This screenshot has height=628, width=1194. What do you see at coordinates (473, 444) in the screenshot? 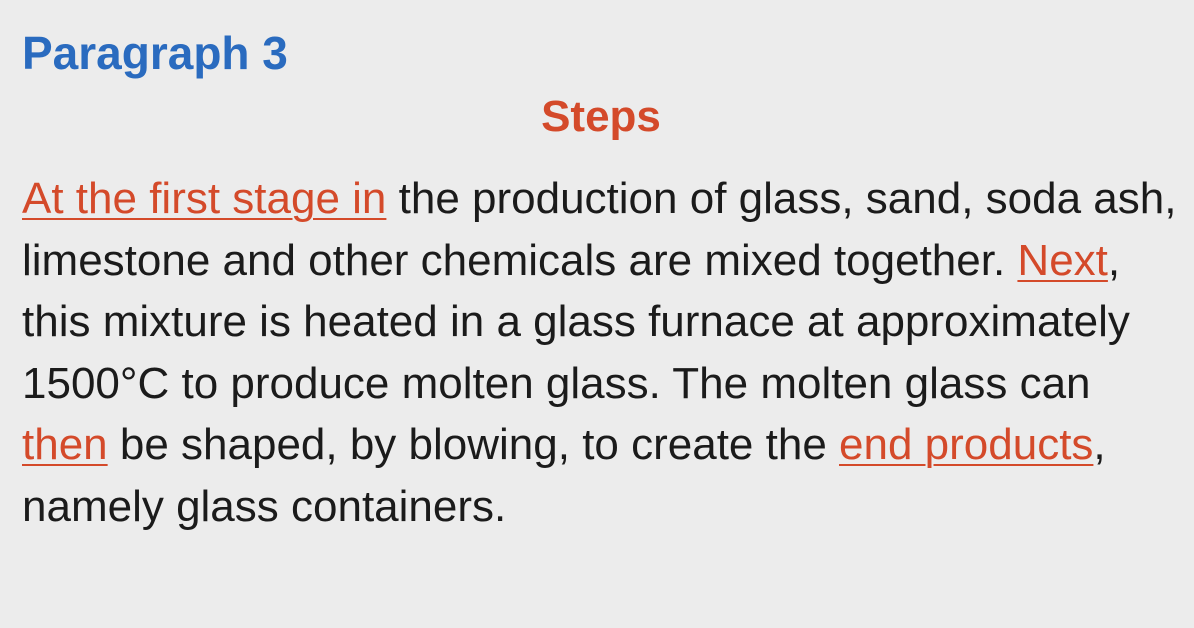
I see `paragraph-text: be shaped, by blowing, to create the` at bounding box center [473, 444].